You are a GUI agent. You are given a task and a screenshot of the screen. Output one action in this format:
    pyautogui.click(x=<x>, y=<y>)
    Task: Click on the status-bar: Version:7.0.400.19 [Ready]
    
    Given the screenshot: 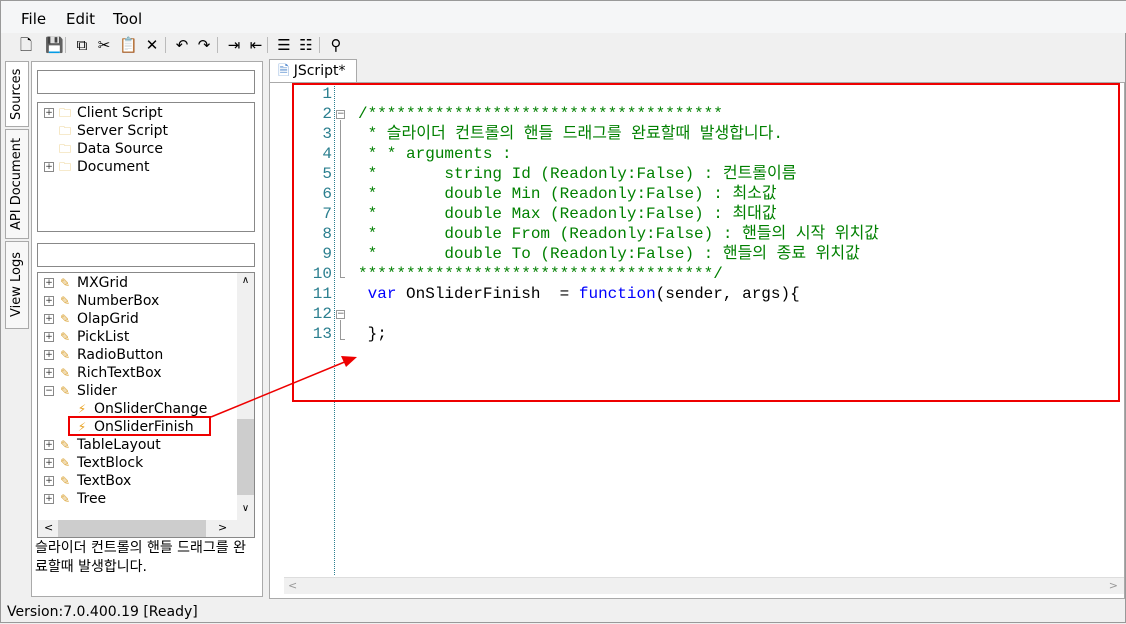 What is the action you would take?
    pyautogui.click(x=102, y=612)
    